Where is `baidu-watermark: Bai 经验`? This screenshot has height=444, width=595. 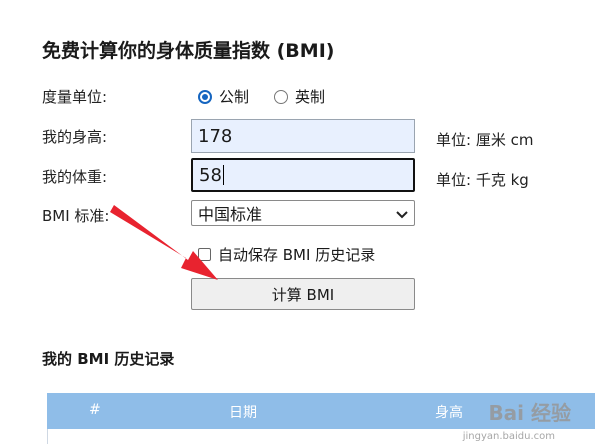 baidu-watermark: Bai 经验 is located at coordinates (529, 413).